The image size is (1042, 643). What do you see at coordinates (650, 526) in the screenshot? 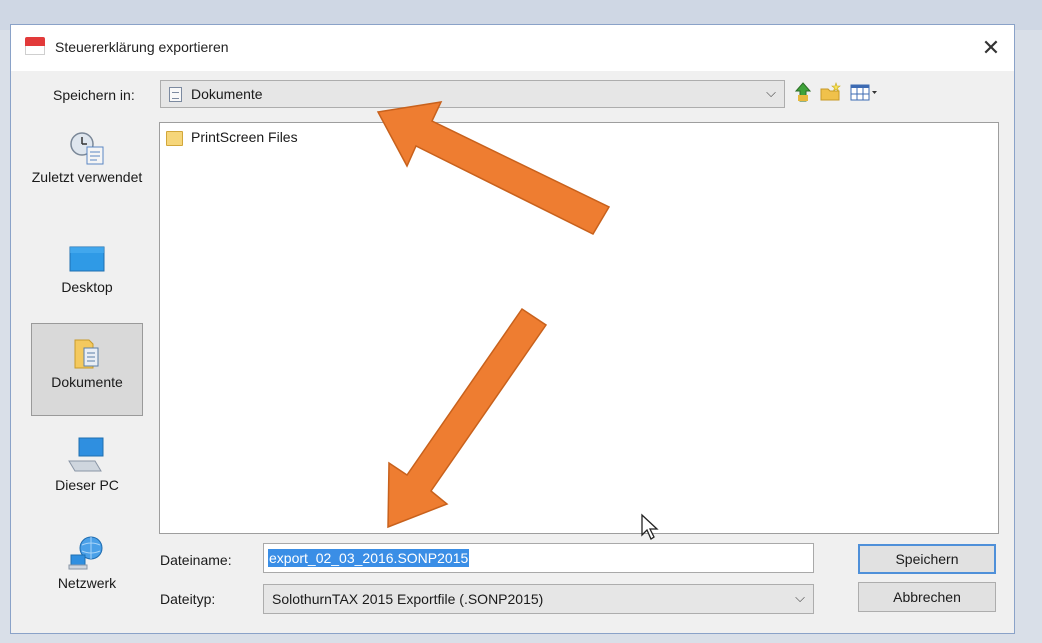
I see `mouse-cursor-icon` at bounding box center [650, 526].